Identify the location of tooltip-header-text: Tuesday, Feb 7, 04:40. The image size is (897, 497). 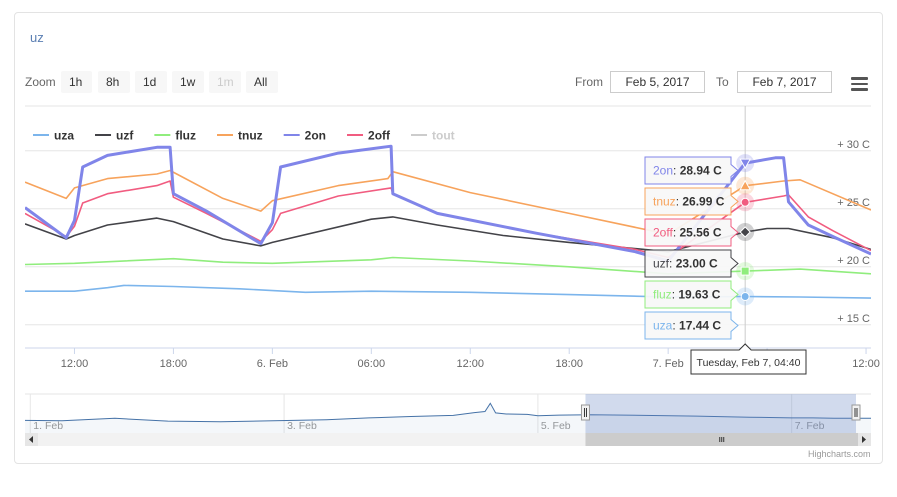
(749, 363).